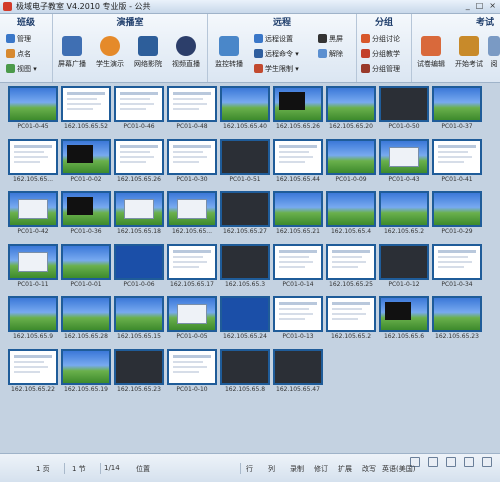 The width and height of the screenshot is (500, 482). What do you see at coordinates (321, 469) in the screenshot?
I see `revise-indicator: 修订` at bounding box center [321, 469].